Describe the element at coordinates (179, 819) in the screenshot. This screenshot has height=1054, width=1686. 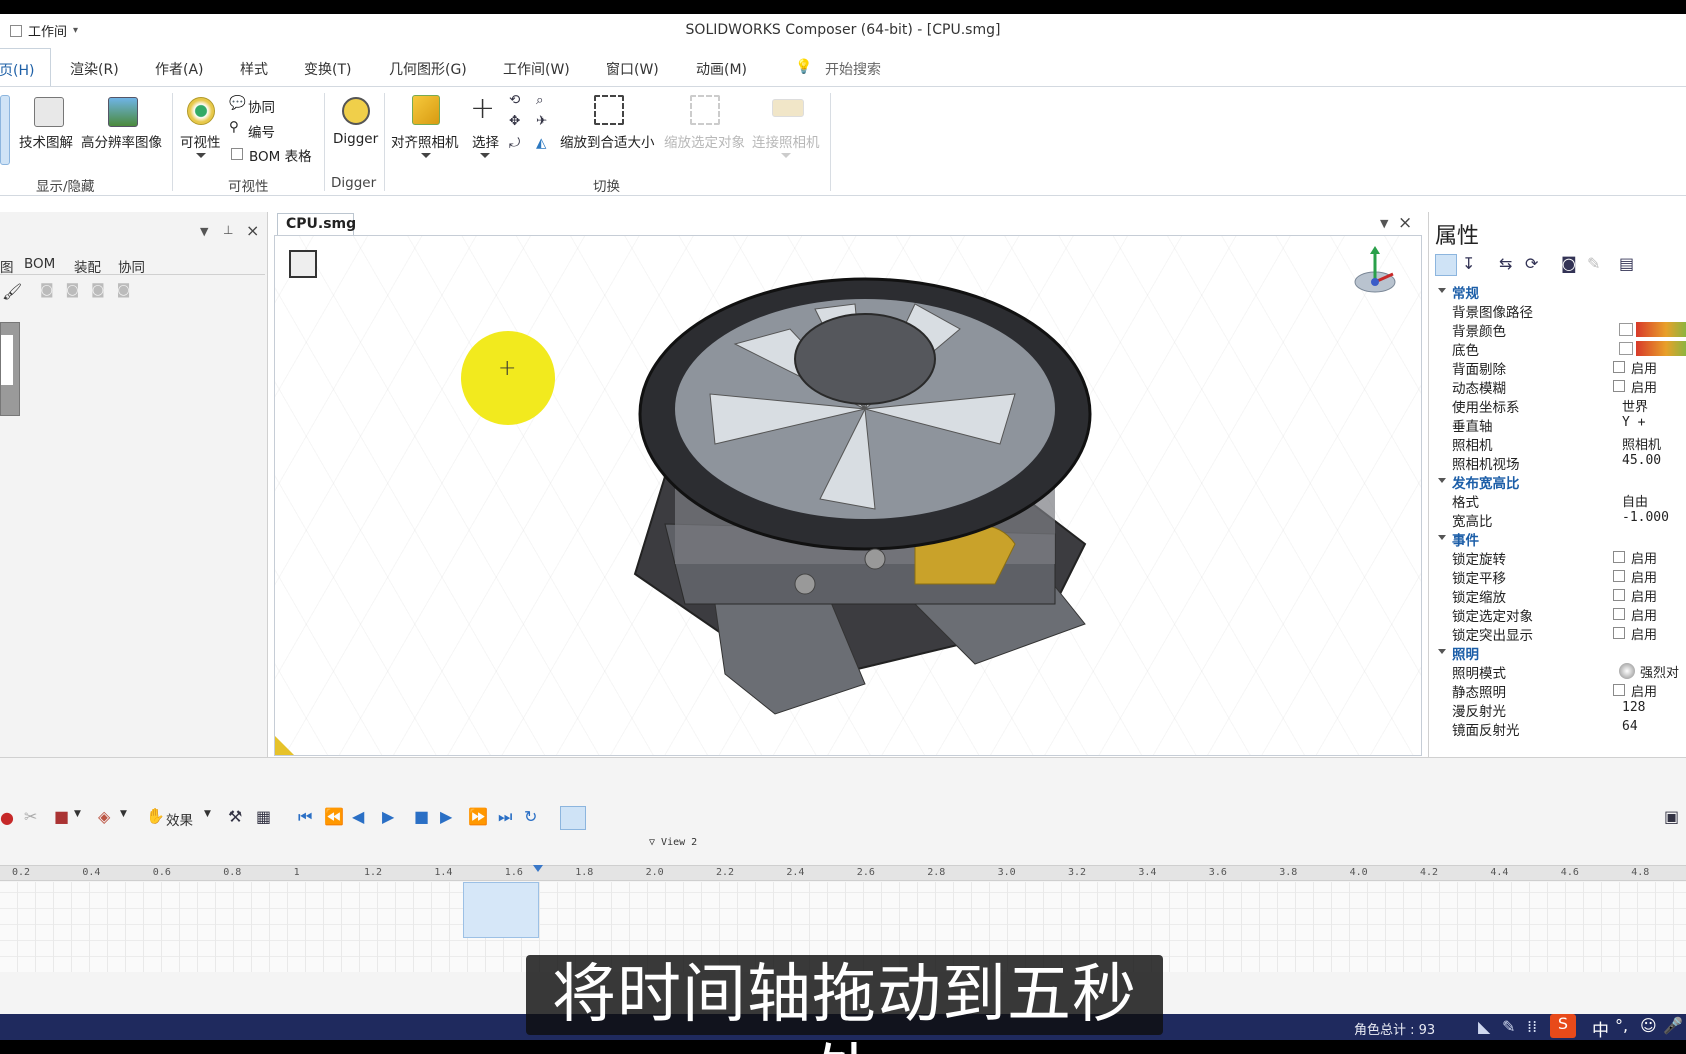
I see `effects-button: 效果` at that location.